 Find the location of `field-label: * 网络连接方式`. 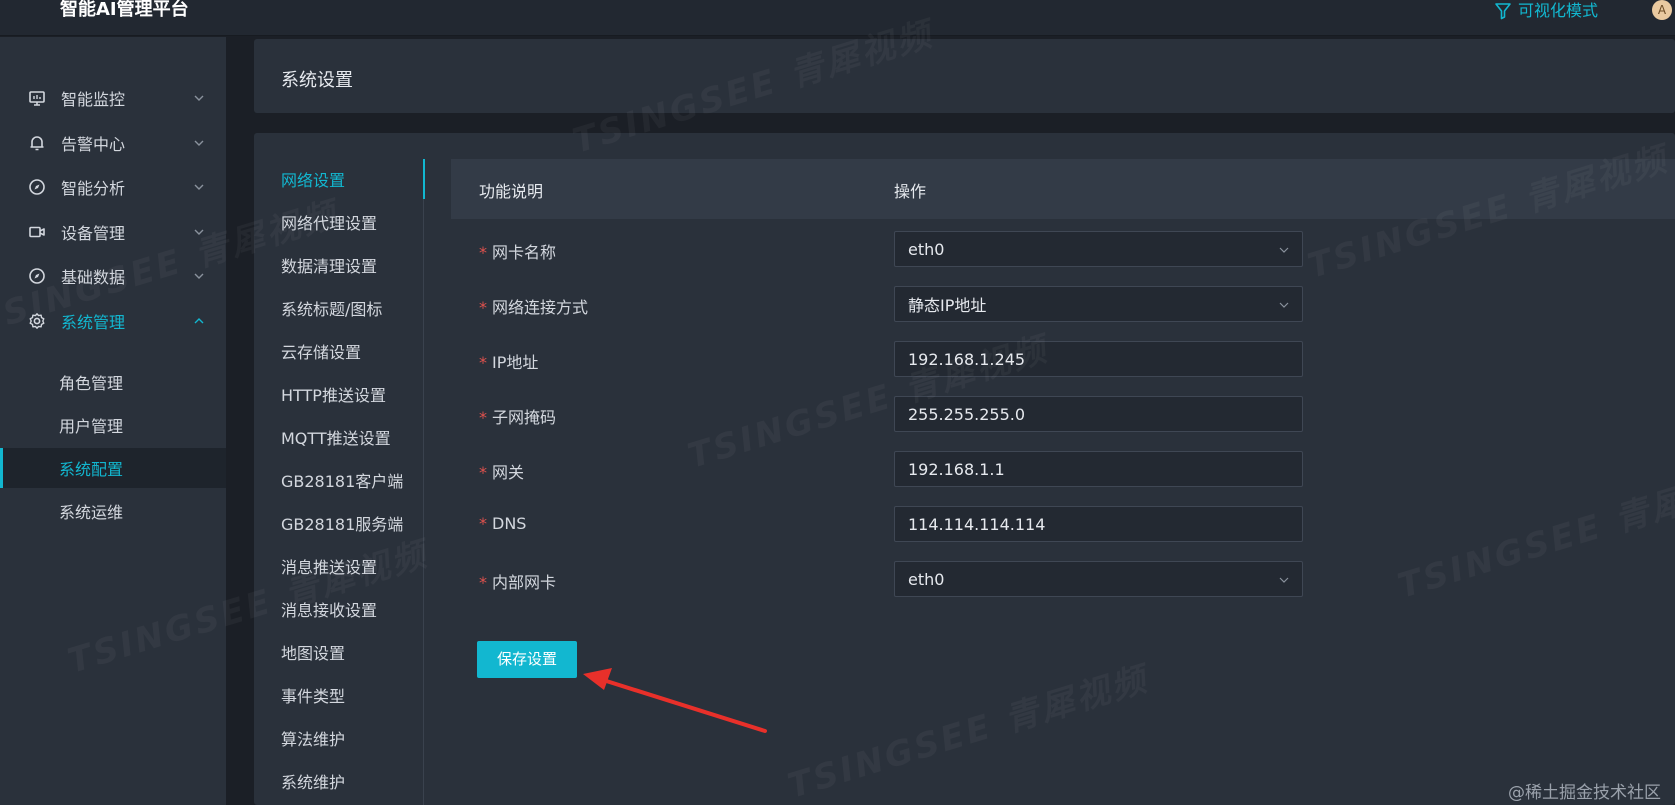

field-label: * 网络连接方式 is located at coordinates (533, 306).